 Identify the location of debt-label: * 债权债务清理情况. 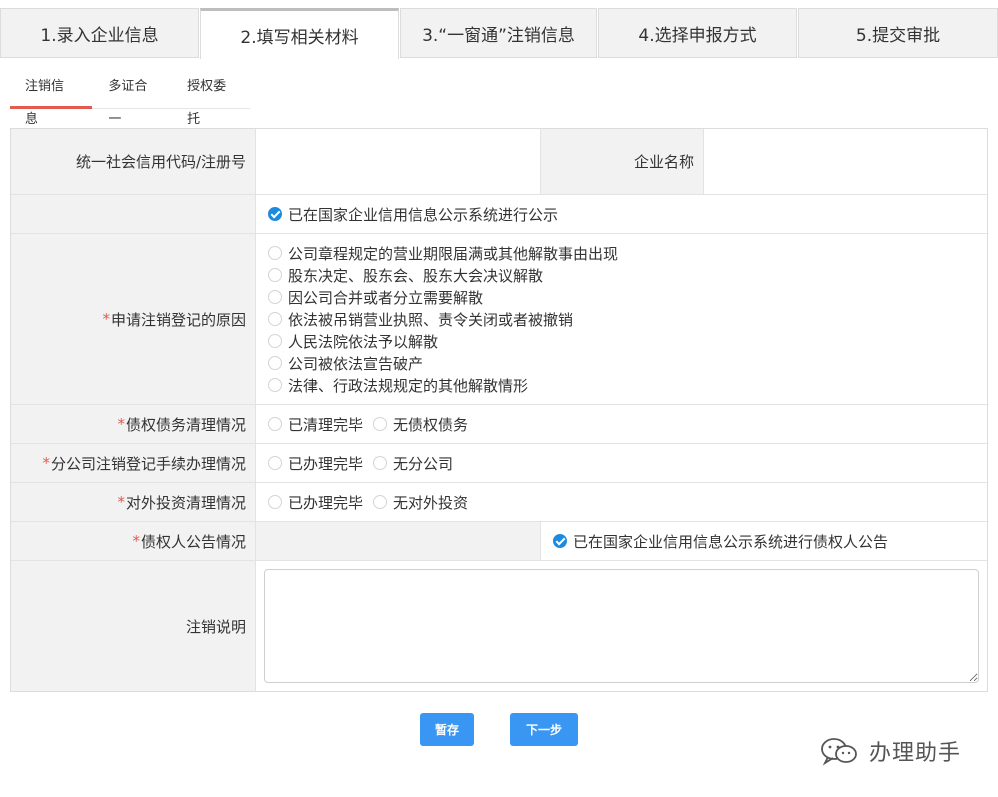
(133, 424).